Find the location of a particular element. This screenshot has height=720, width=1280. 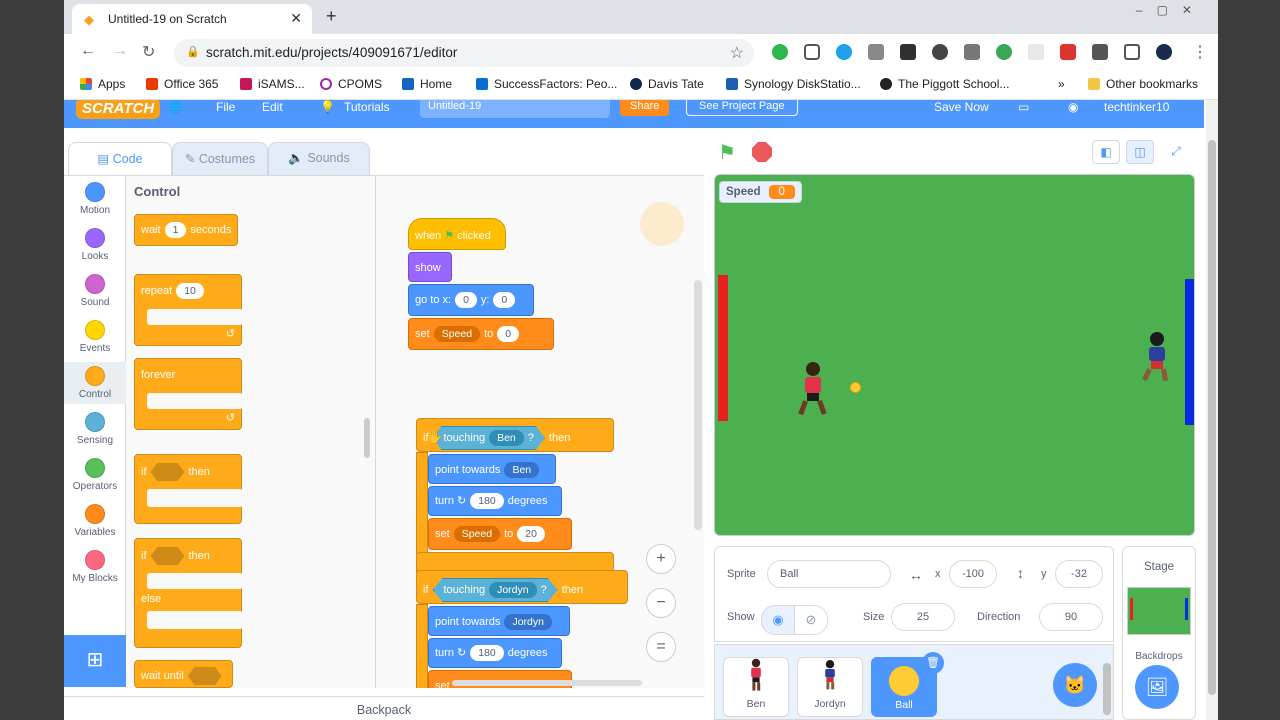

menu-kebab-icon: ⋮ is located at coordinates (1200, 52).